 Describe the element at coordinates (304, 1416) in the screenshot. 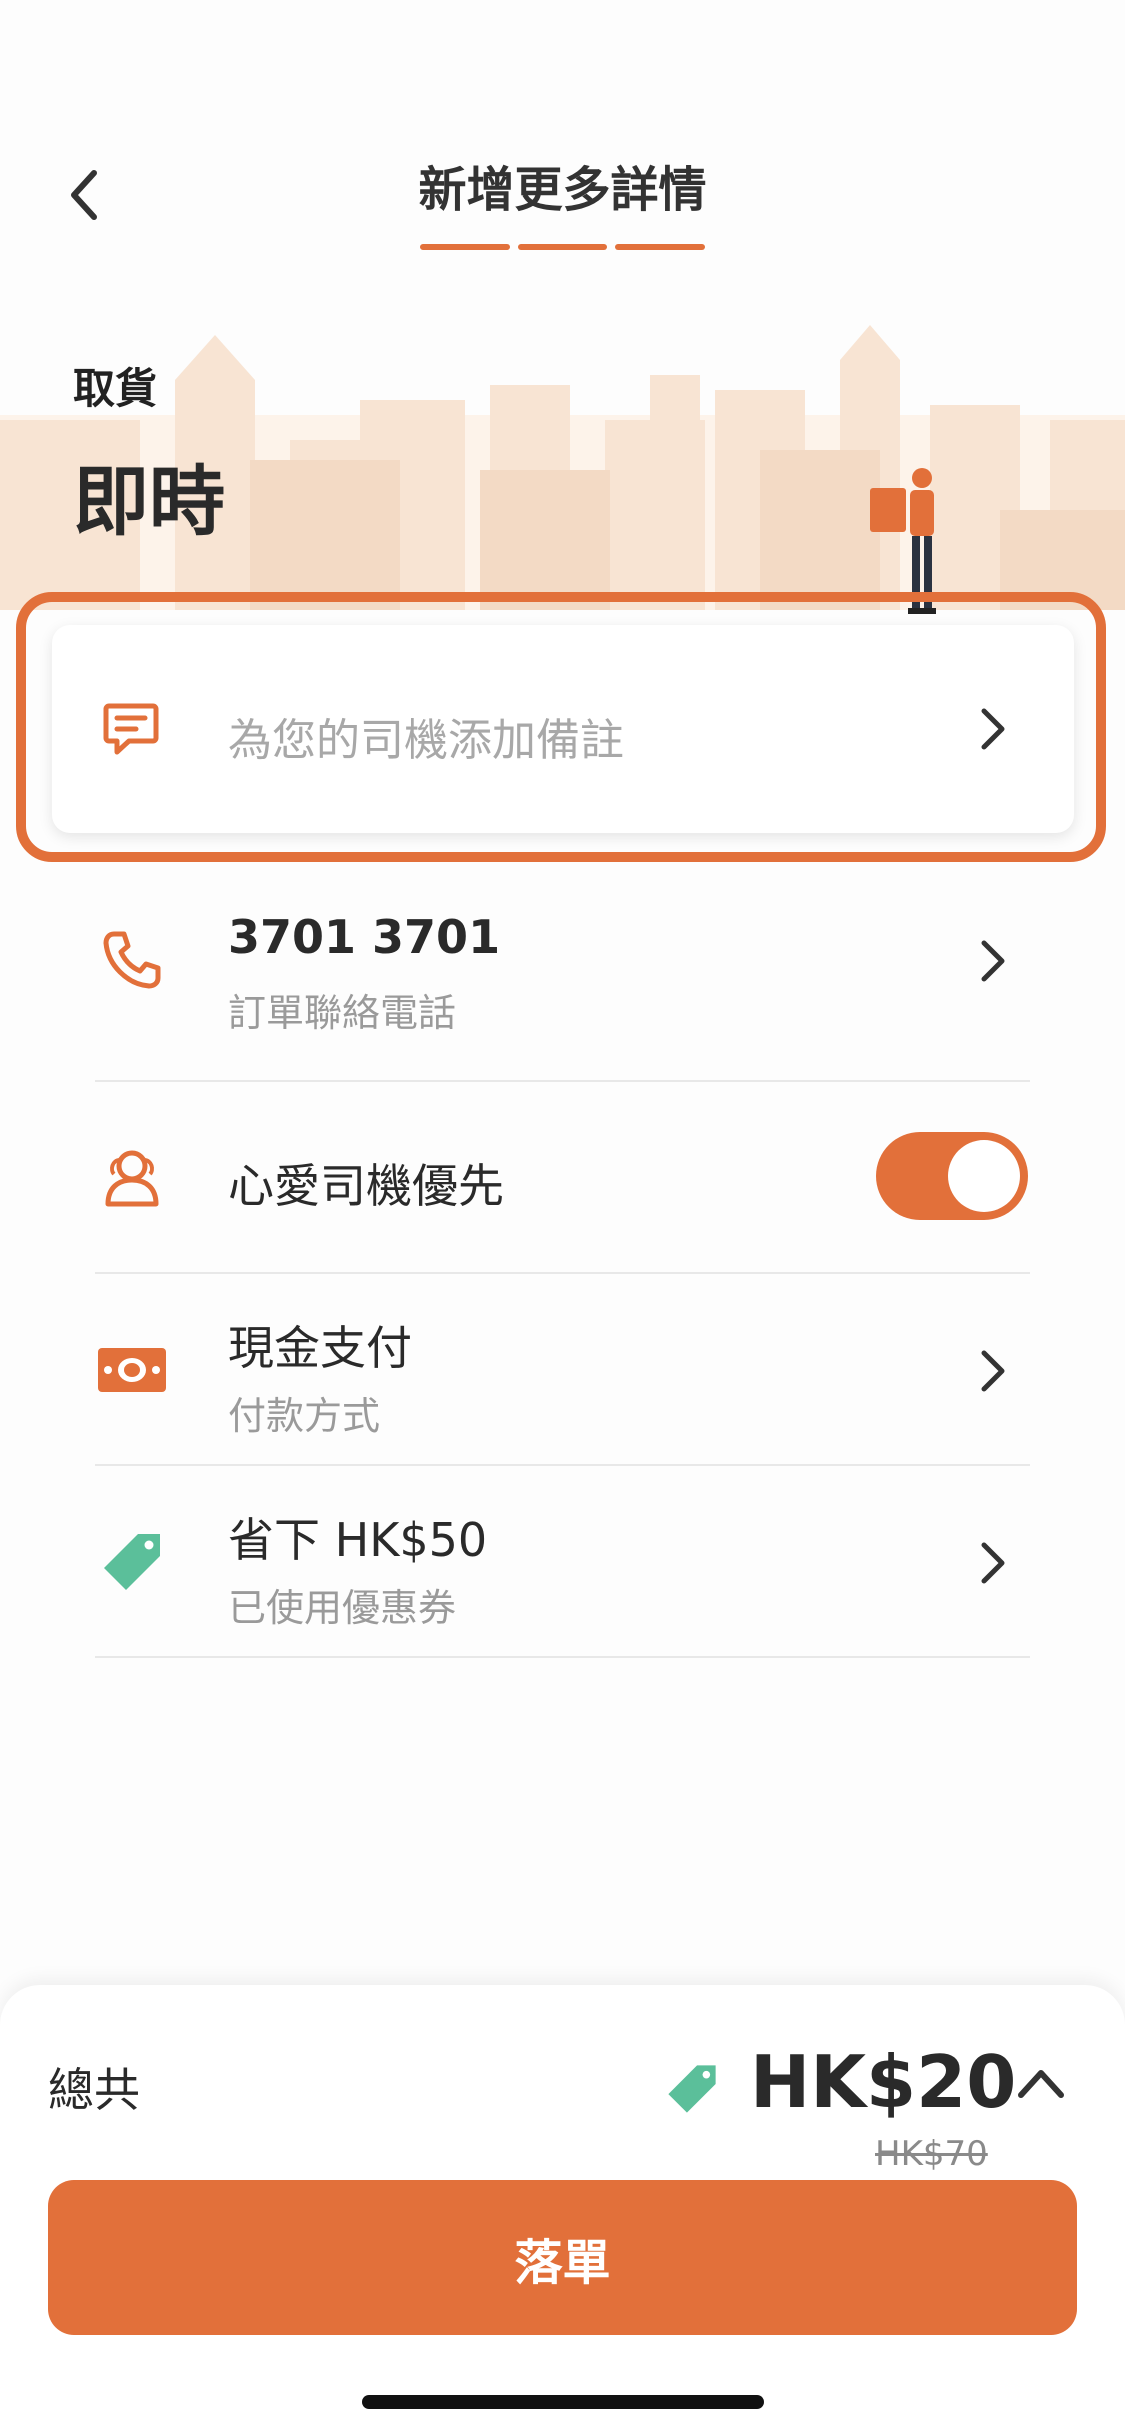

I see `payment-method-caption: 付款方式` at that location.